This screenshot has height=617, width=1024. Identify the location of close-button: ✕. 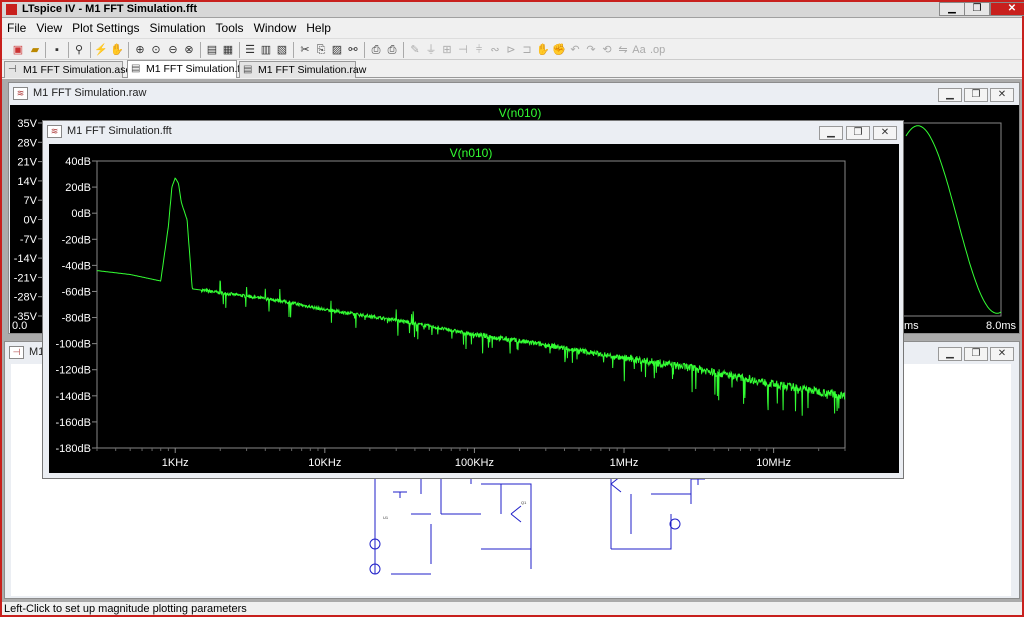
(1007, 9).